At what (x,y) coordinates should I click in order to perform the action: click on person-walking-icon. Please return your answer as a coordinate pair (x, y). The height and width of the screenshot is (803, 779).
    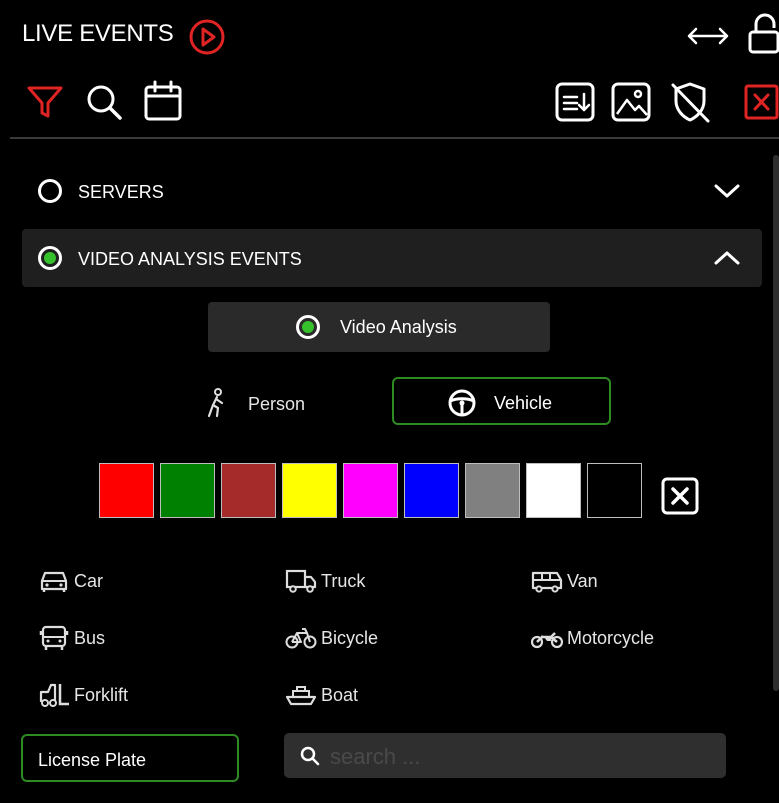
    Looking at the image, I should click on (216, 403).